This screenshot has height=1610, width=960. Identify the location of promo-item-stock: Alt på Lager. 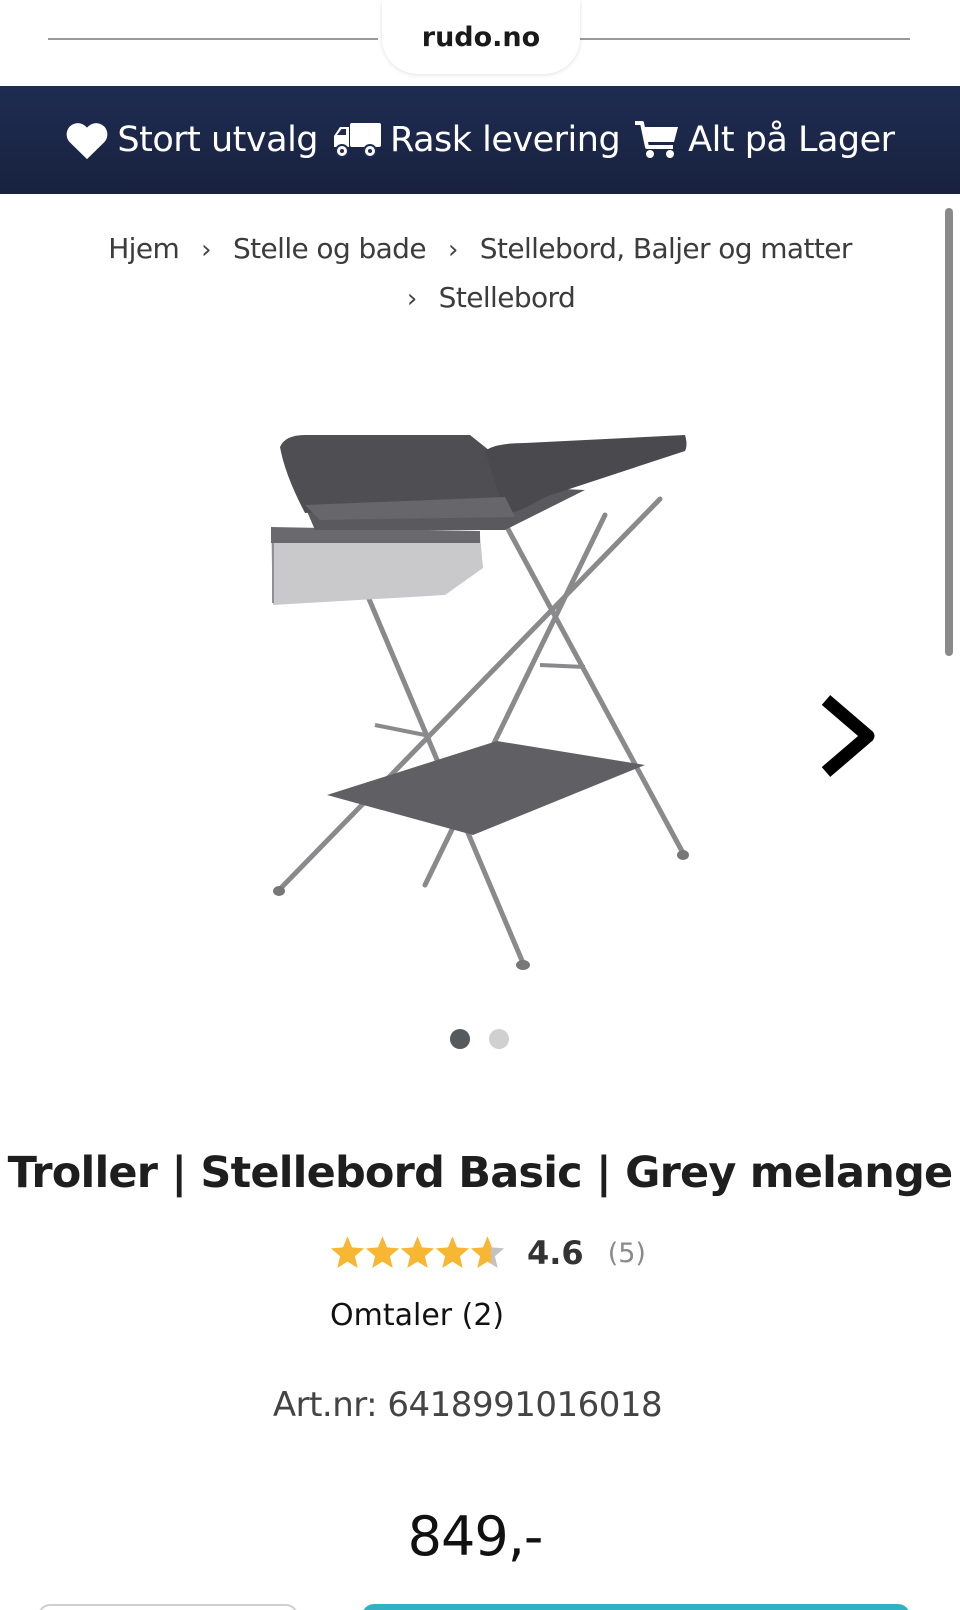
(764, 140).